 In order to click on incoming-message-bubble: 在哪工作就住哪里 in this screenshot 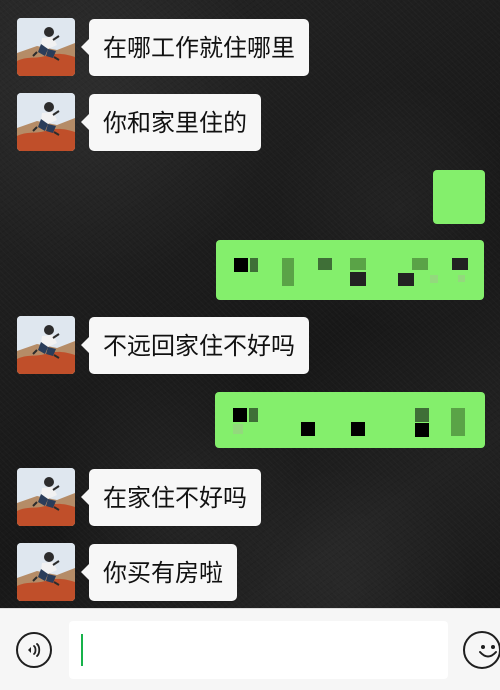, I will do `click(195, 47)`.